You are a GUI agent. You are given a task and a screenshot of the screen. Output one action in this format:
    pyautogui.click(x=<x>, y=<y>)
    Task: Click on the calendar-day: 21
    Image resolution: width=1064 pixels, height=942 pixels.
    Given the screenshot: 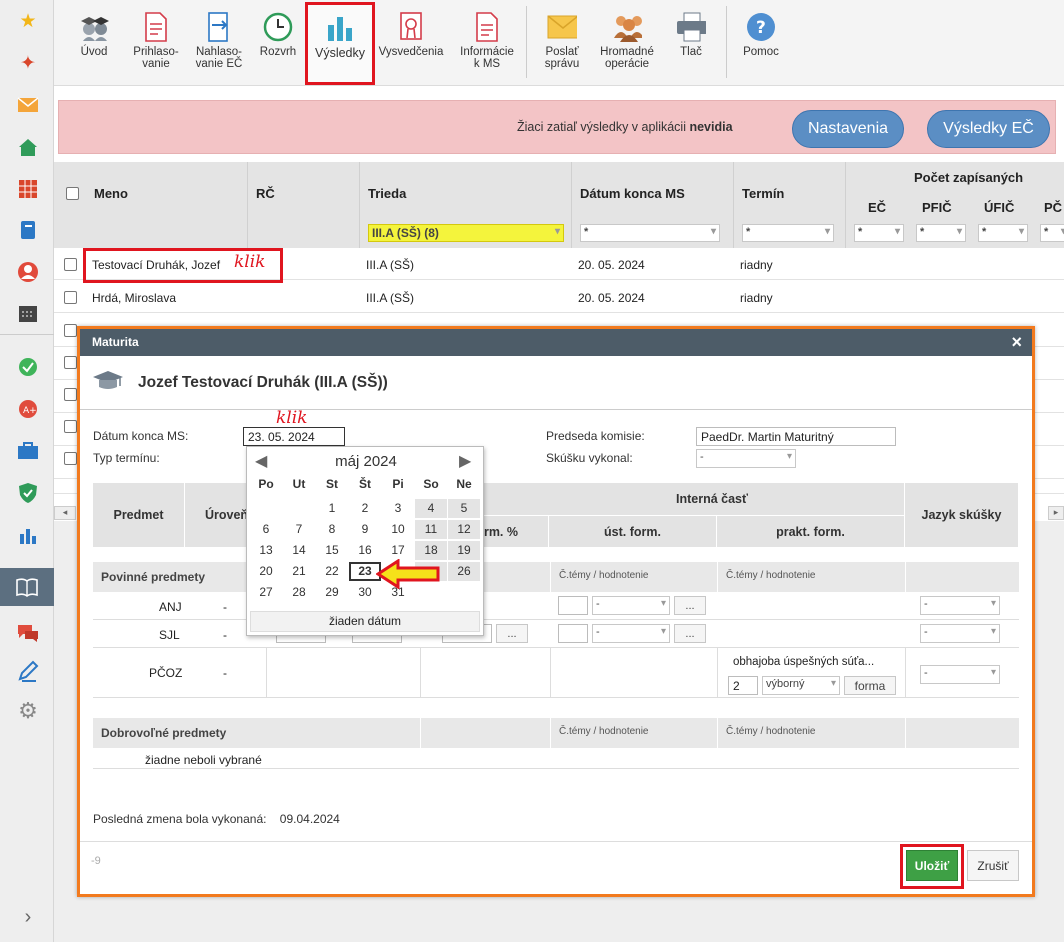 What is the action you would take?
    pyautogui.click(x=299, y=571)
    